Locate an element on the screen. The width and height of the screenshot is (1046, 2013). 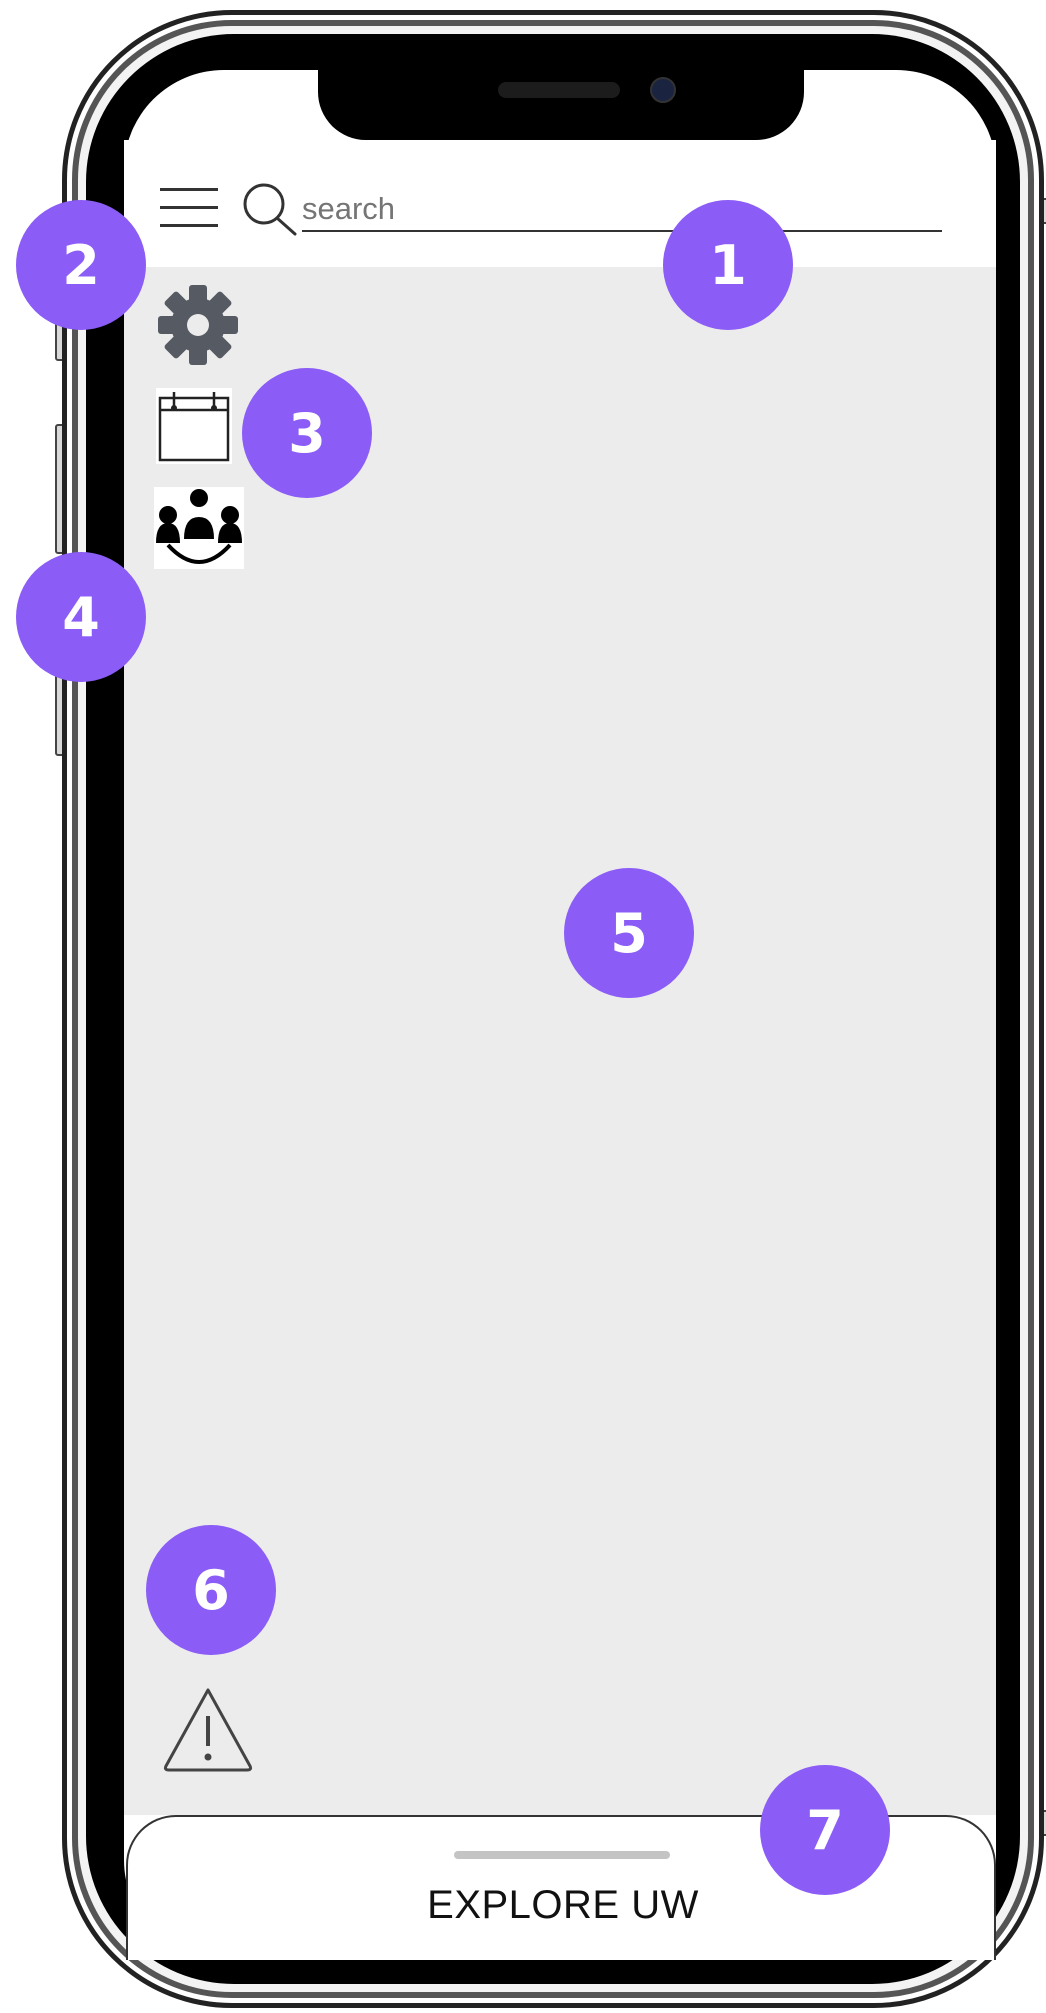
annotation-marker-5: 5 is located at coordinates (629, 933).